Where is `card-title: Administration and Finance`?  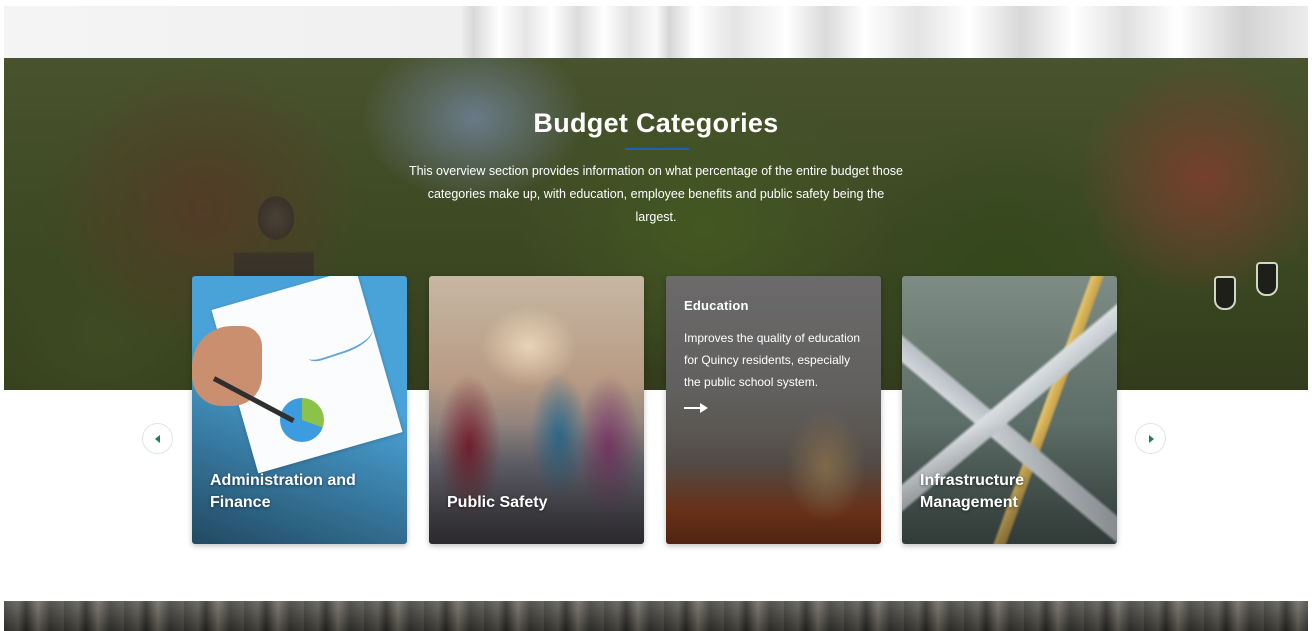 card-title: Administration and Finance is located at coordinates (283, 491).